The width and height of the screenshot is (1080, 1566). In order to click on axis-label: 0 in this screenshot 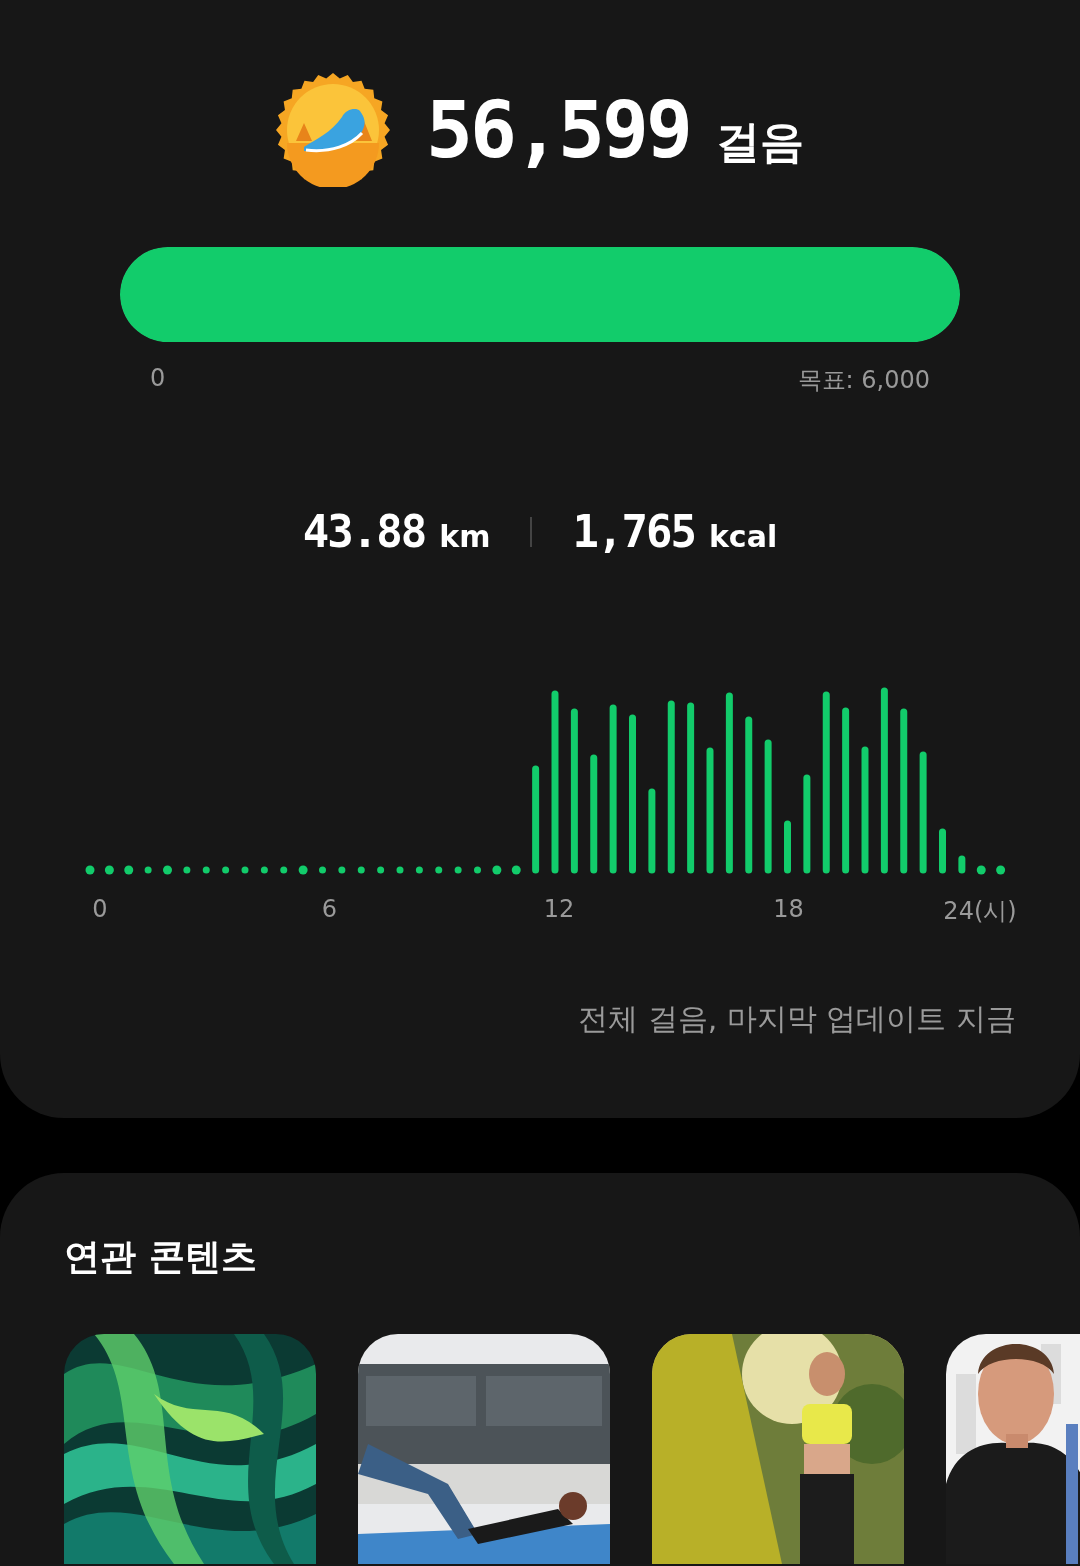, I will do `click(100, 909)`.